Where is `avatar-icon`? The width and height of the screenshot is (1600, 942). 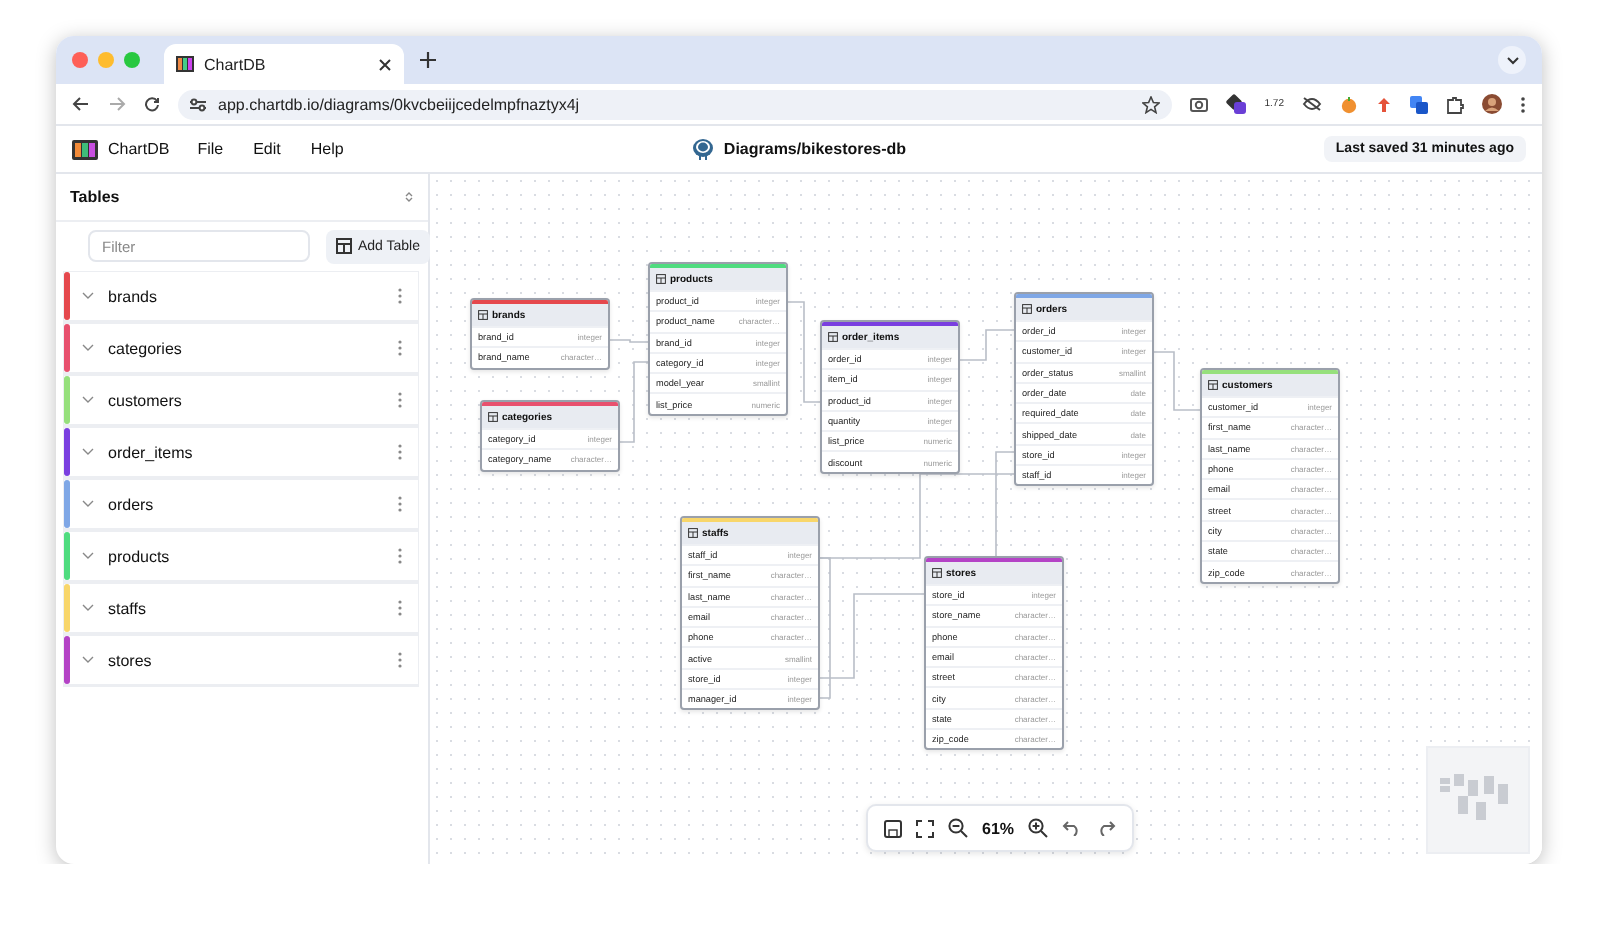
avatar-icon is located at coordinates (1492, 104).